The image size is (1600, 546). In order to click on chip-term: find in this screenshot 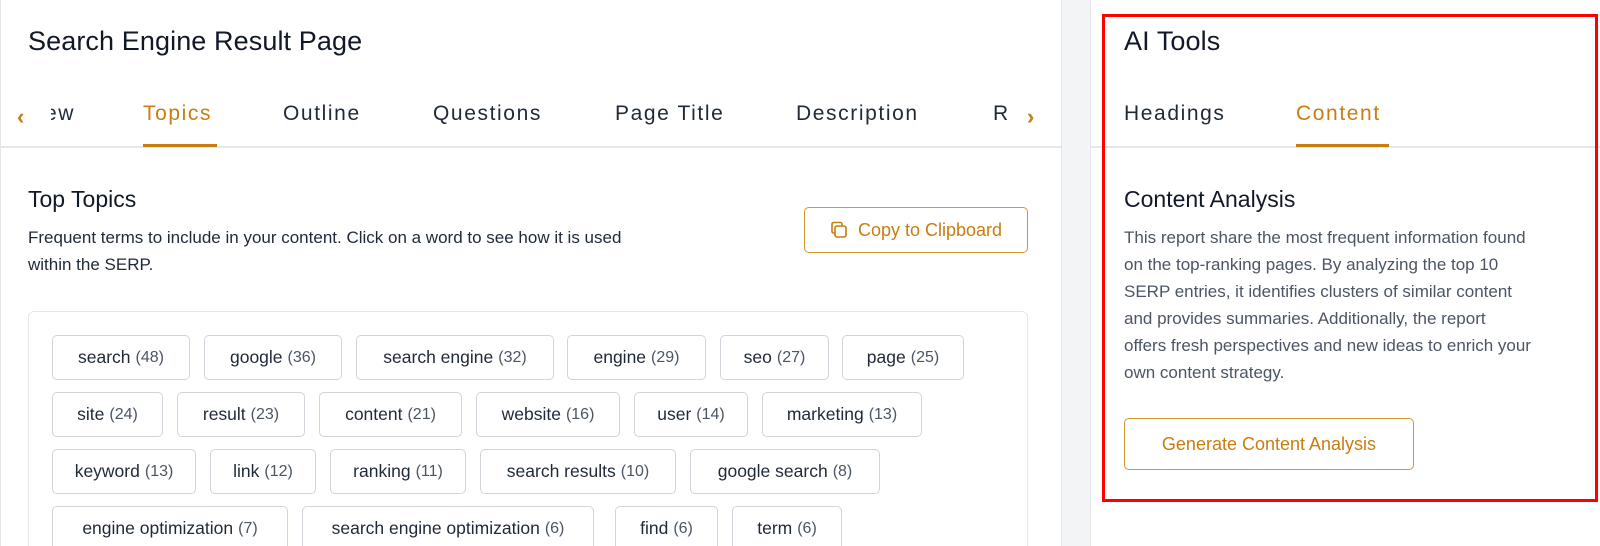, I will do `click(654, 528)`.